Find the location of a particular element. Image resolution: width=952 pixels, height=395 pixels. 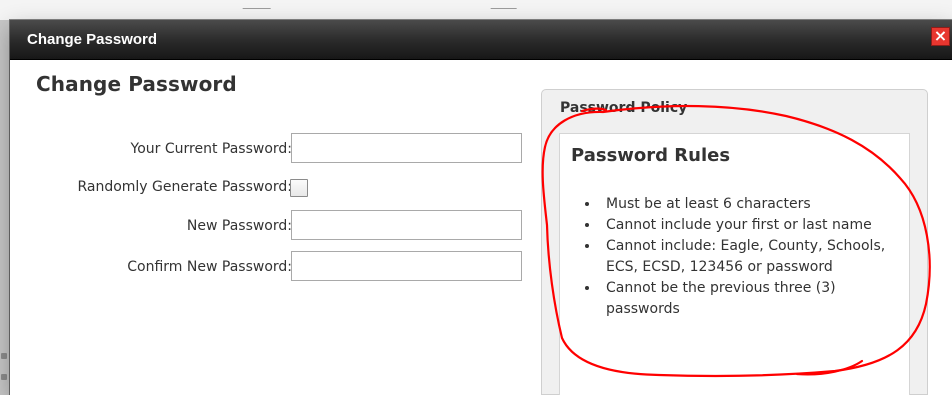

new-password-row: New Password: is located at coordinates (275, 227).